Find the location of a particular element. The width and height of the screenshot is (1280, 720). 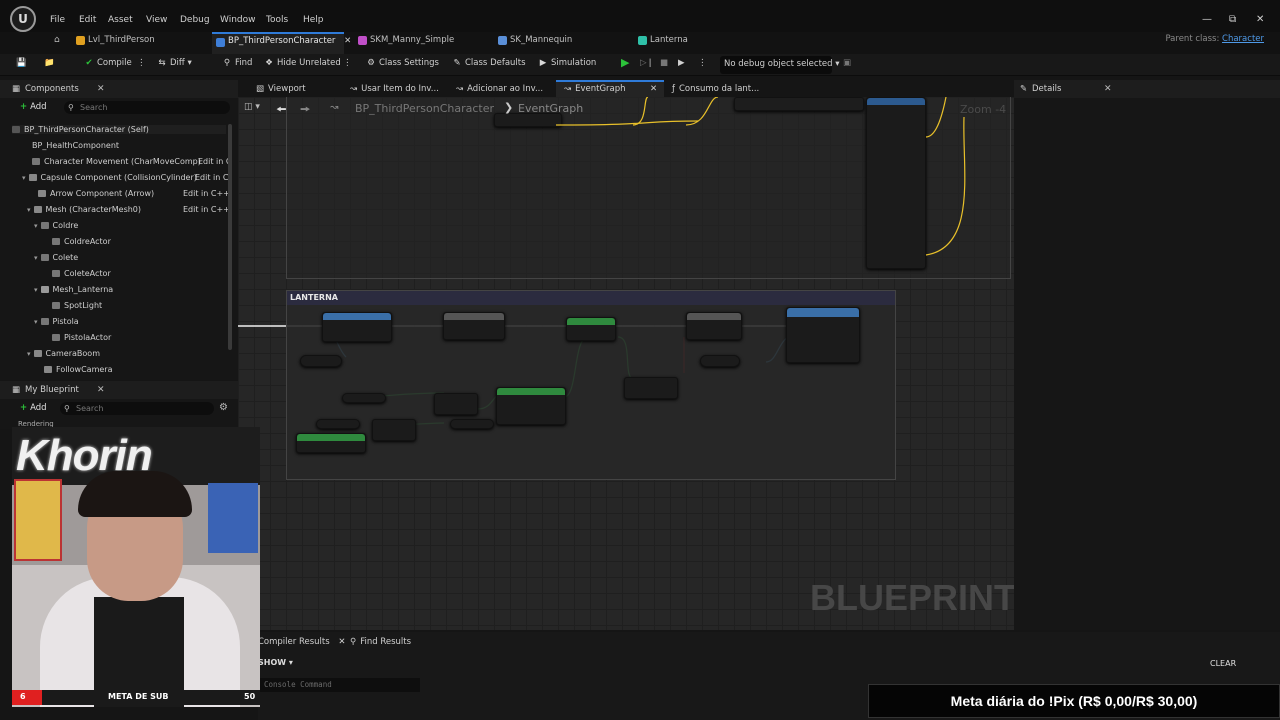

spotlight-getter-node is located at coordinates (321, 361).